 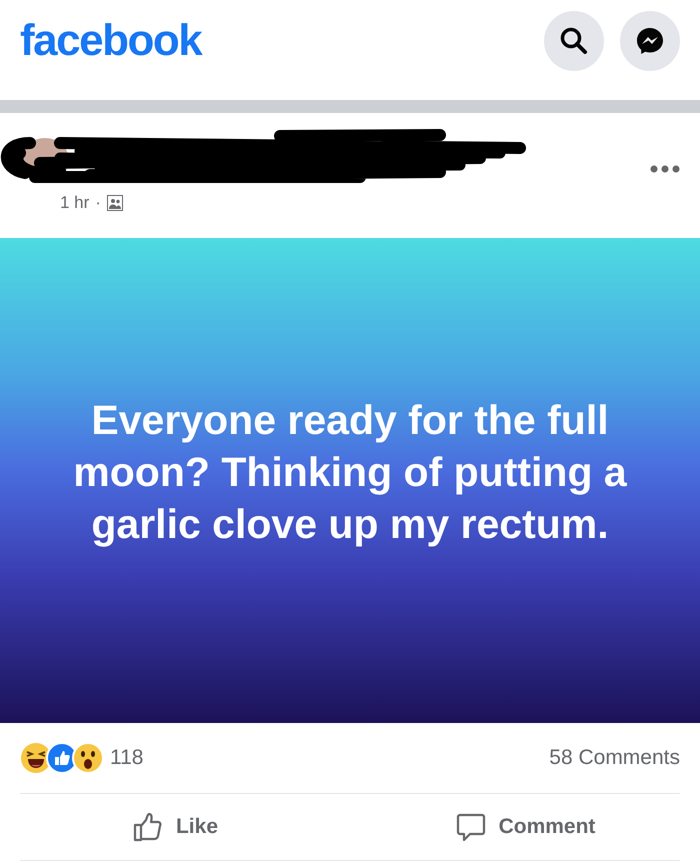 What do you see at coordinates (574, 41) in the screenshot?
I see `search-icon` at bounding box center [574, 41].